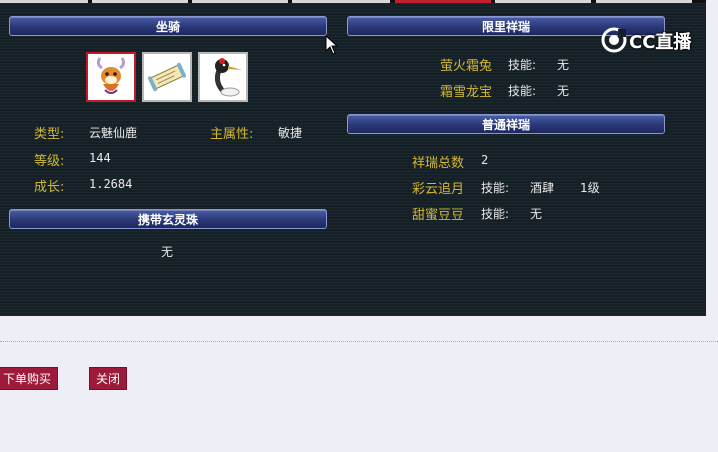  Describe the element at coordinates (228, 77) in the screenshot. I see `crane-icon` at that location.